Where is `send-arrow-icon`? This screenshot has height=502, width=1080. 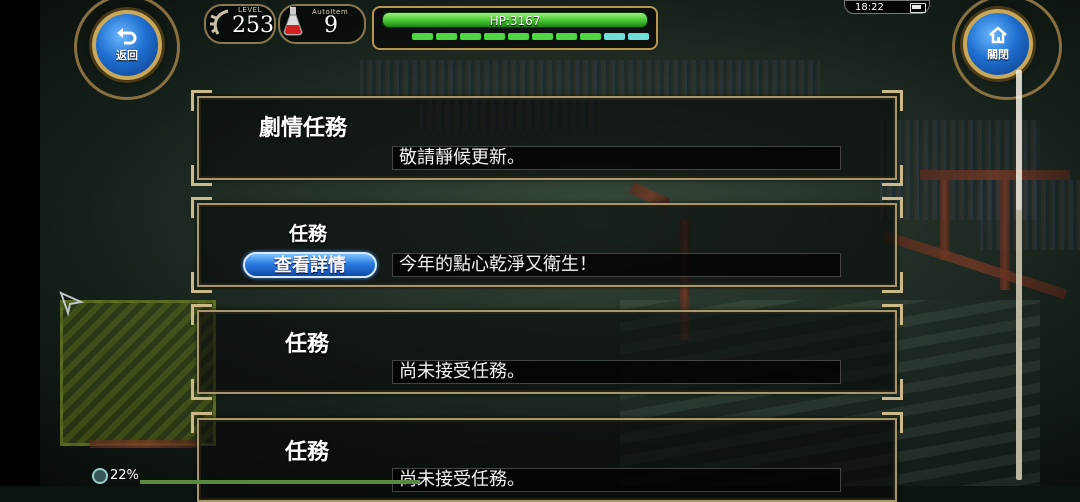 send-arrow-icon is located at coordinates (71, 305).